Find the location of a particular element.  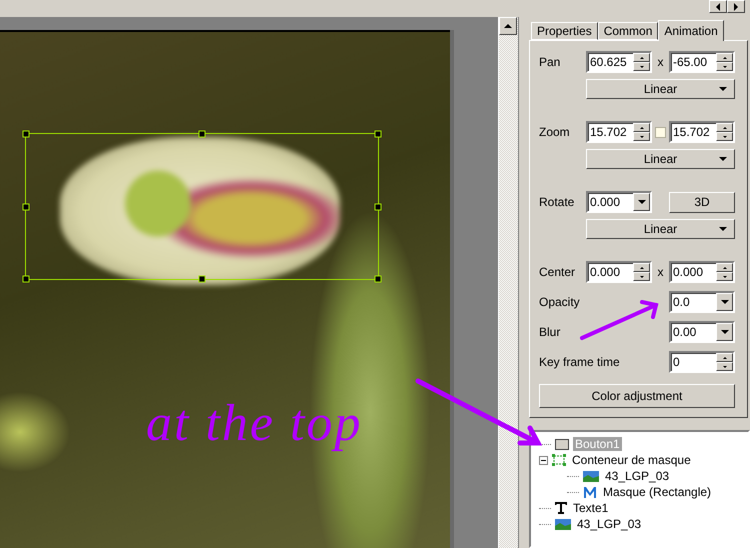

3d-button: 3D is located at coordinates (702, 202).